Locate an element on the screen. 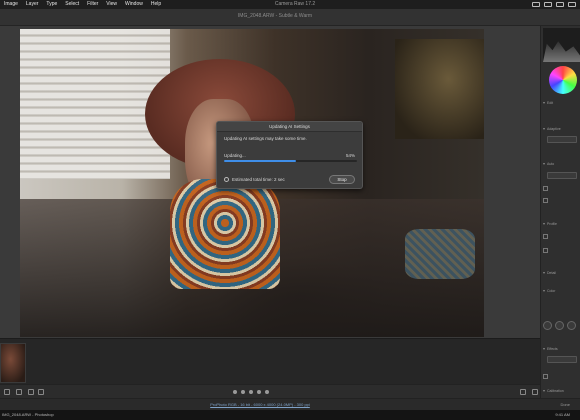  panel-section-row: ▾ Color is located at coordinates (561, 290).